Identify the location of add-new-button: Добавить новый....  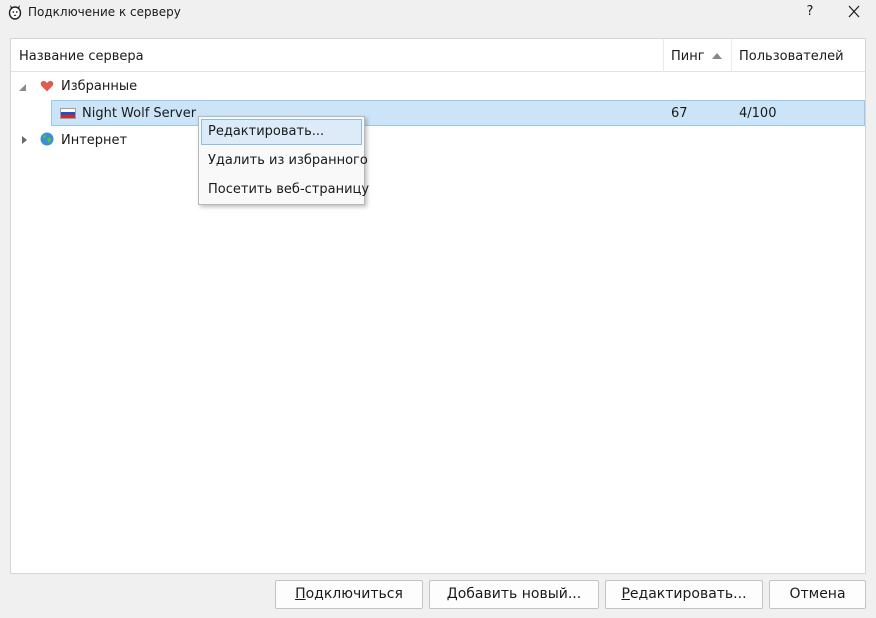
(514, 594).